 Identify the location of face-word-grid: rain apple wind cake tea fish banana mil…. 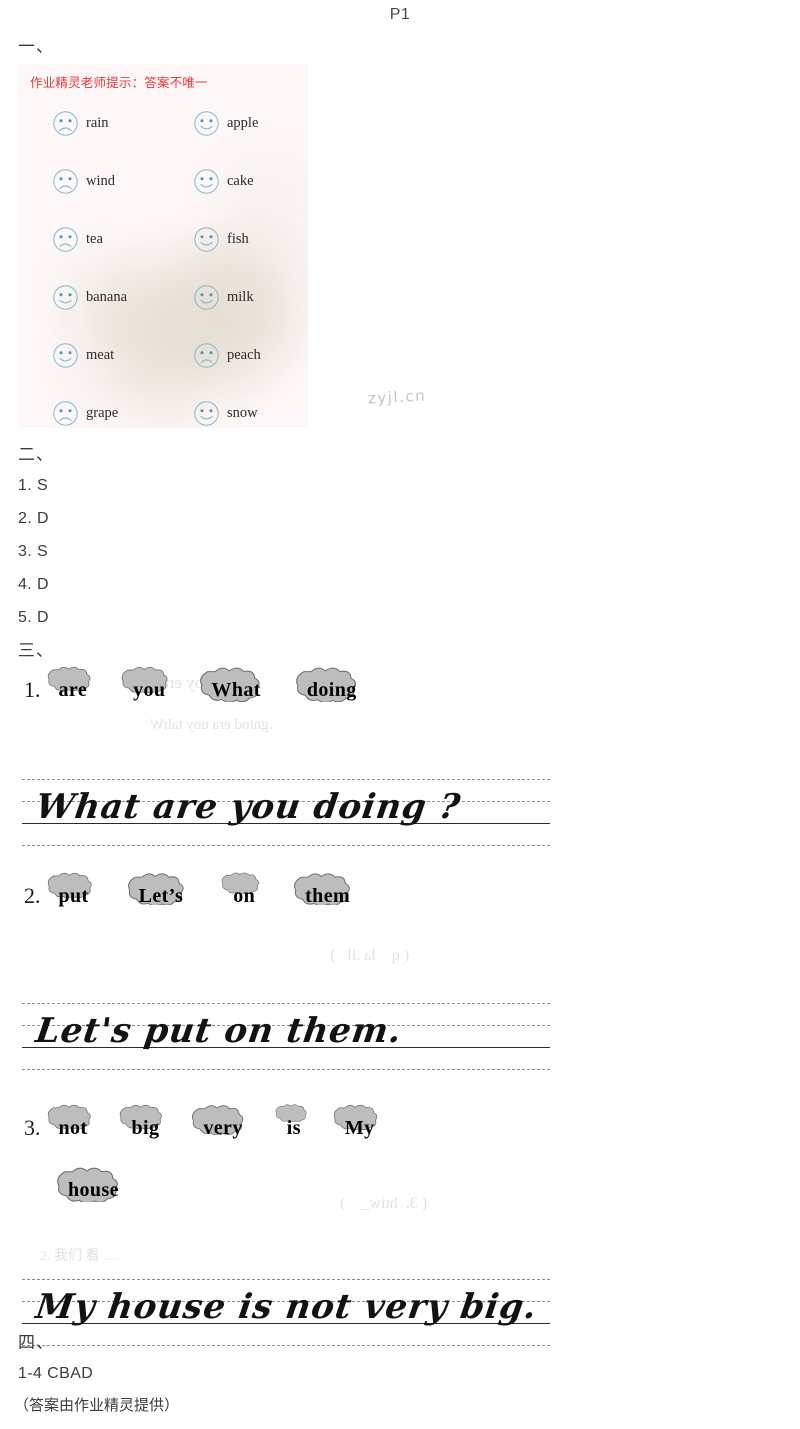
(163, 261).